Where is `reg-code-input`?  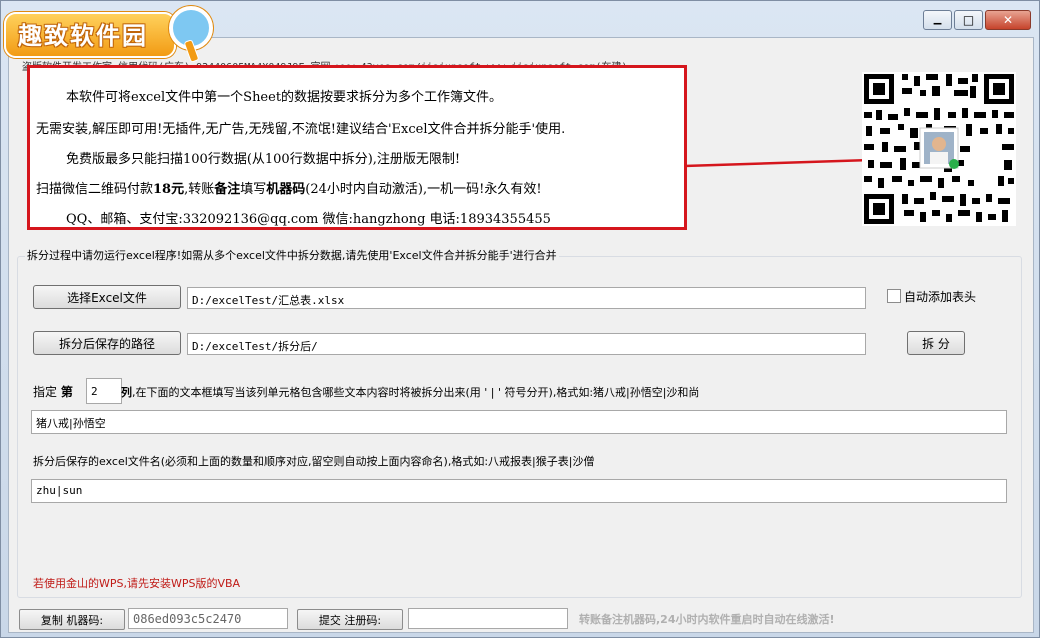
reg-code-input is located at coordinates (488, 618).